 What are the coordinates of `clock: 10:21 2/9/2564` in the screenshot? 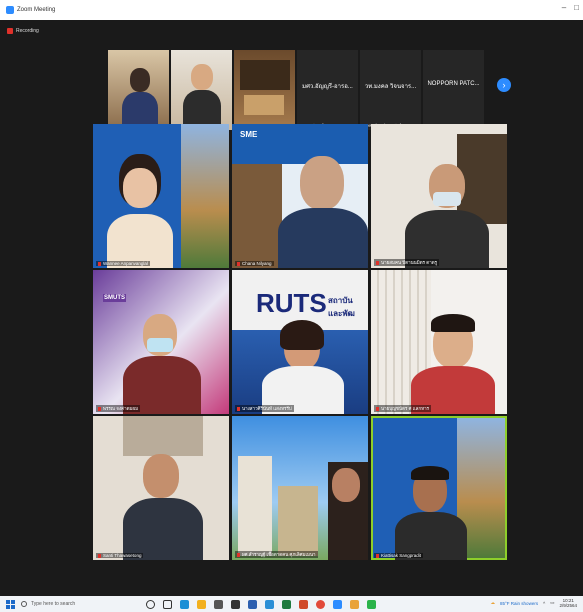 It's located at (568, 603).